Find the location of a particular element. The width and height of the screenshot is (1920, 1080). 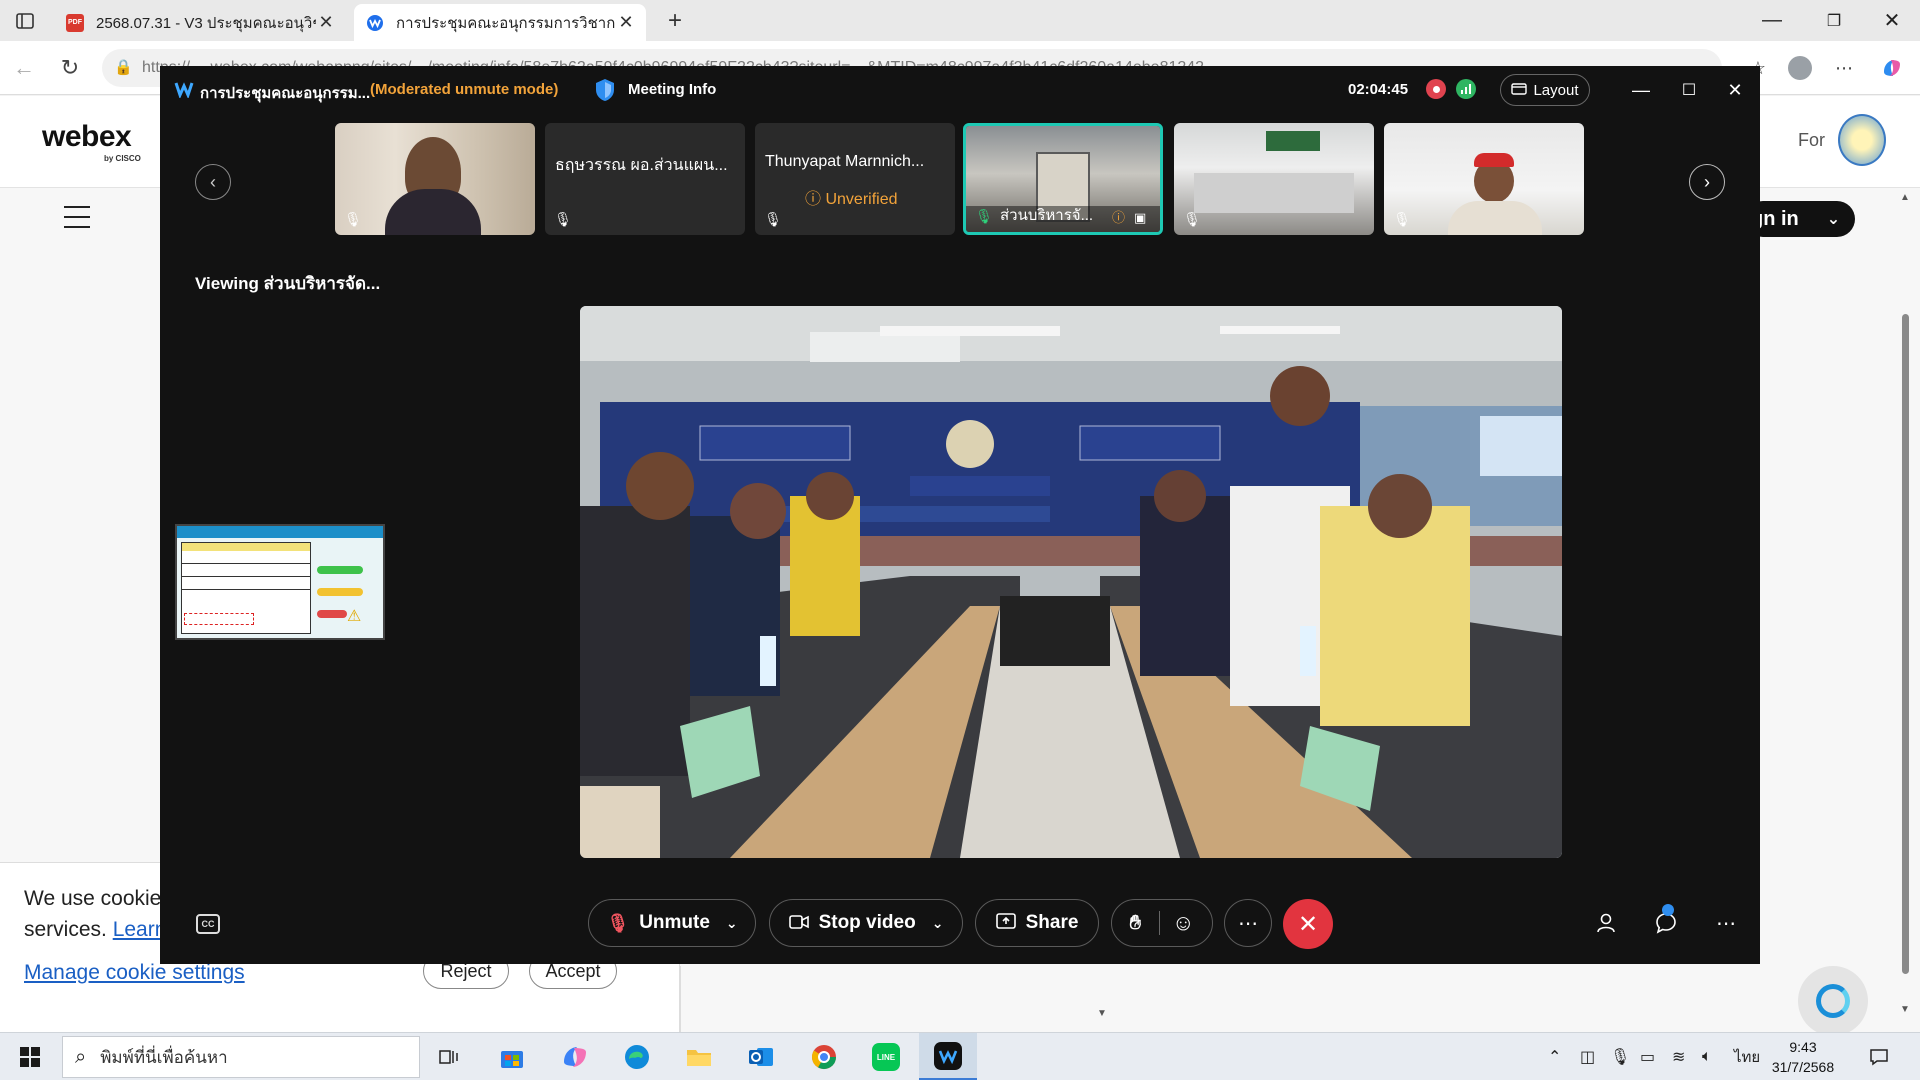

muted-mic-icon: 🎙︎ is located at coordinates (618, 922).